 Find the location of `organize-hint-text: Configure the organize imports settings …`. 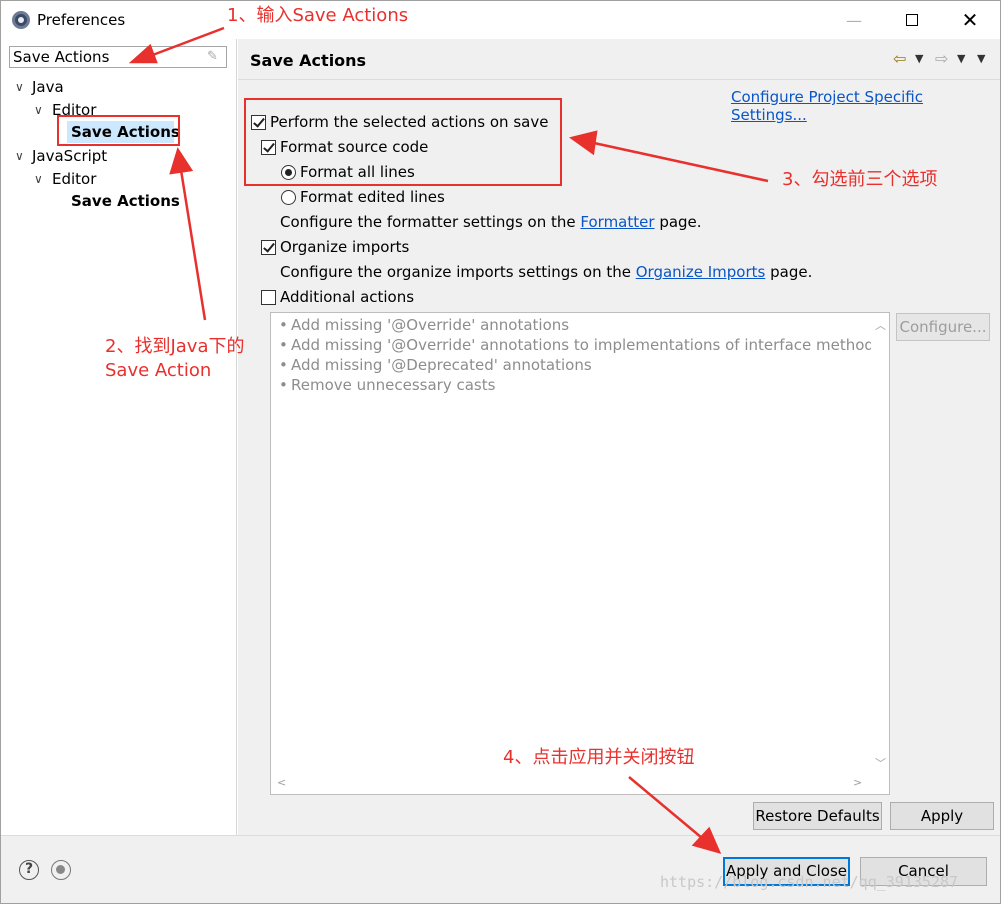

organize-hint-text: Configure the organize imports settings … is located at coordinates (455, 272).